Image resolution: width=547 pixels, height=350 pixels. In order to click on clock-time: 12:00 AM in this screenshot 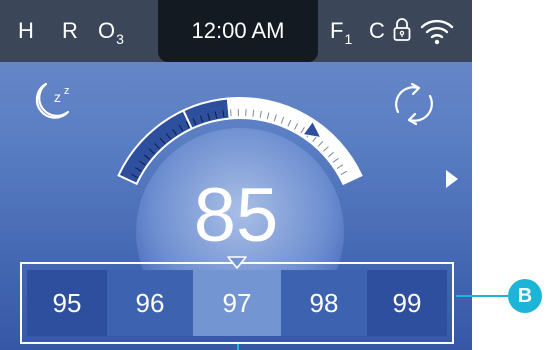, I will do `click(238, 30)`.